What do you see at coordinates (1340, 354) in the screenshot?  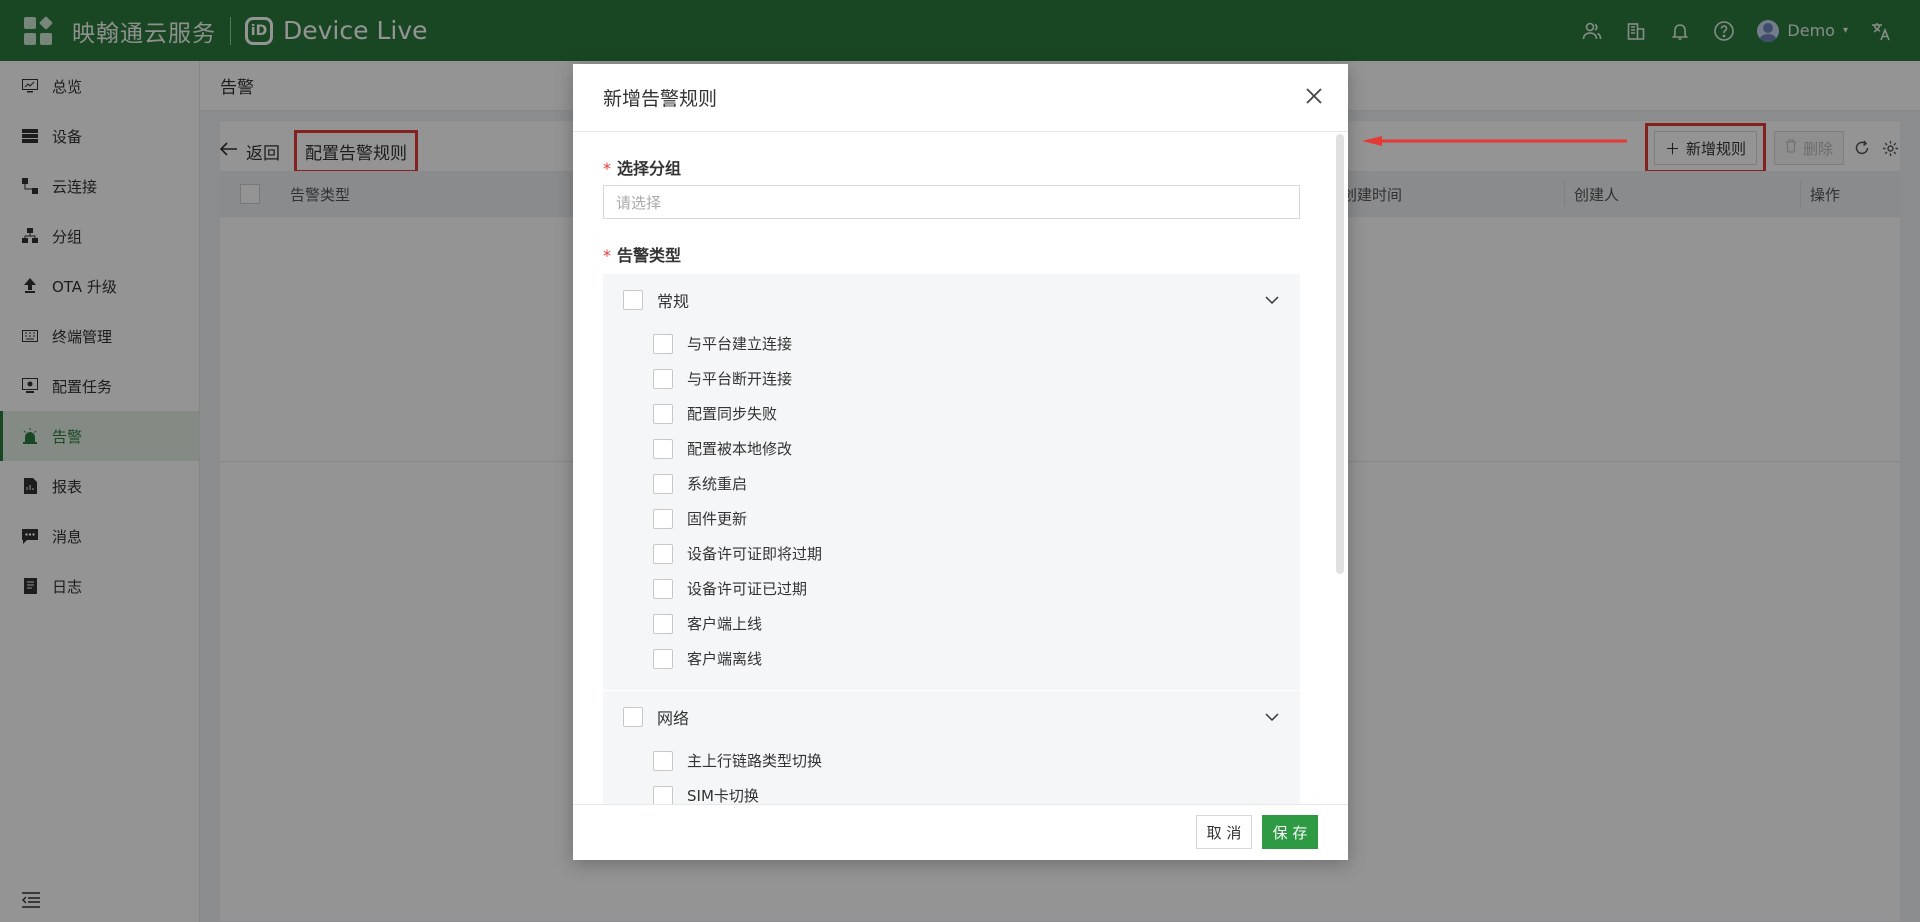 I see `dialog-scrollbar` at bounding box center [1340, 354].